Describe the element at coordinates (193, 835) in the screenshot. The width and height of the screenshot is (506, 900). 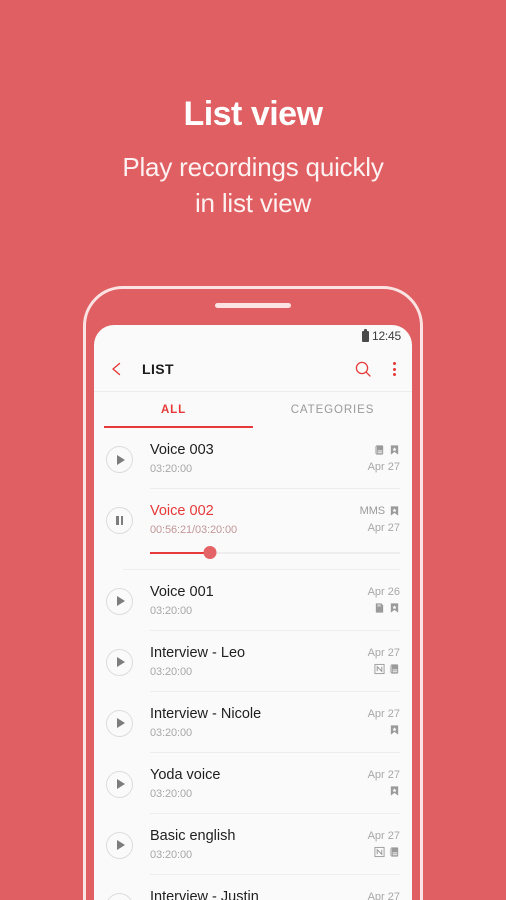
I see `recording-title: Basic english` at that location.